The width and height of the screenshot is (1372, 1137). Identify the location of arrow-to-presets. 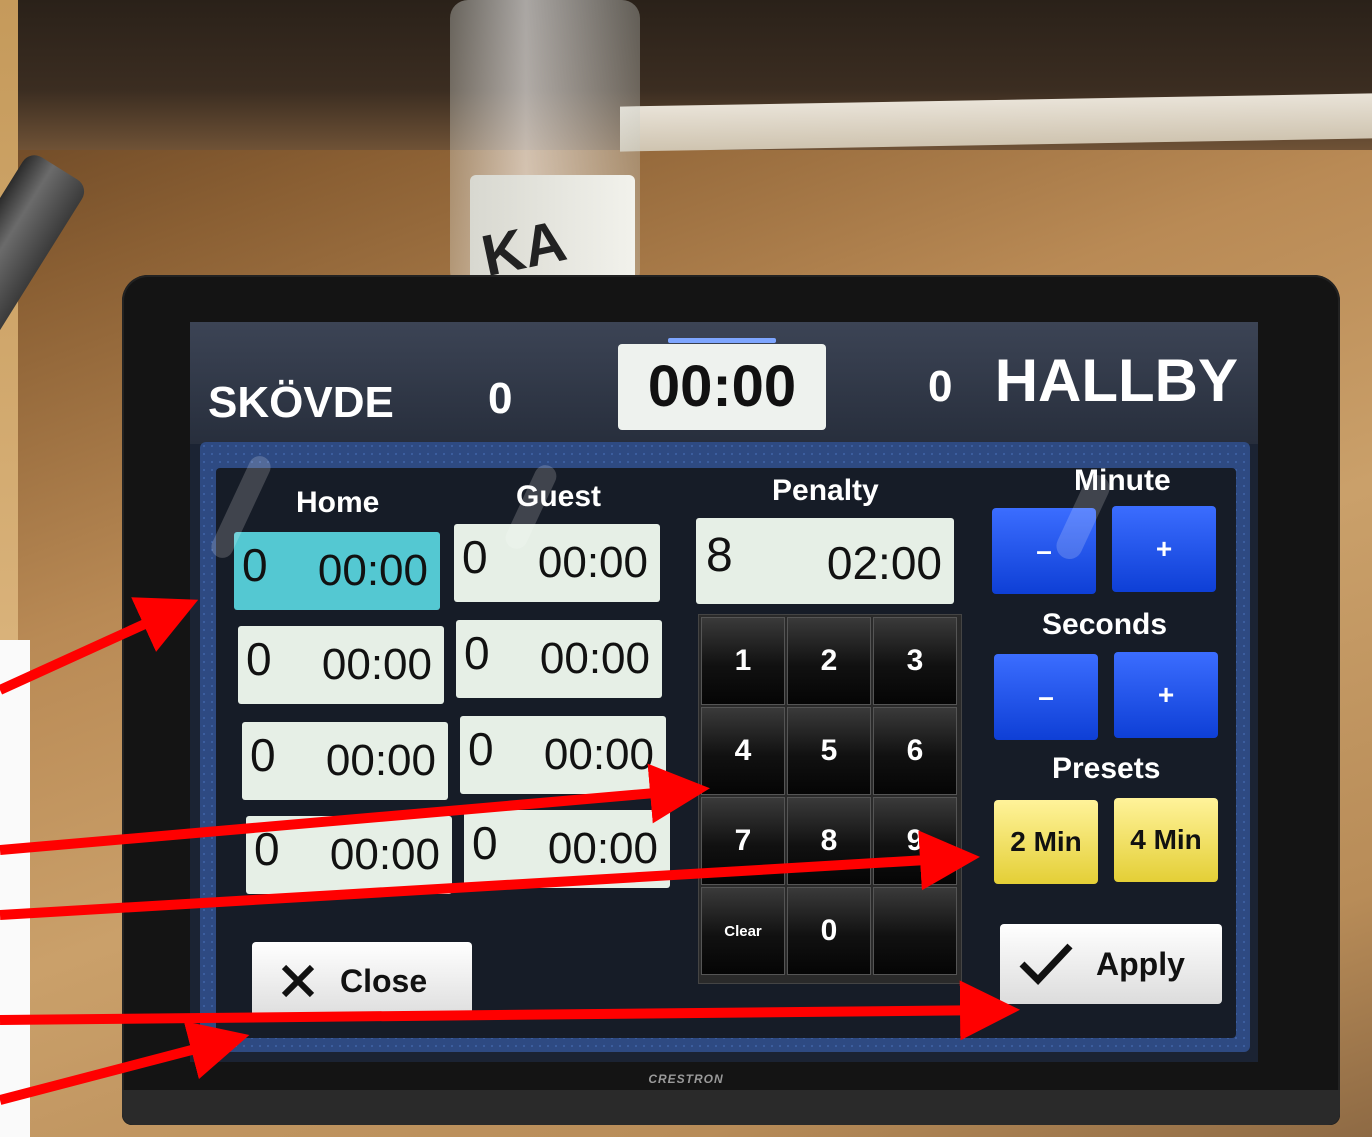
(490, 875).